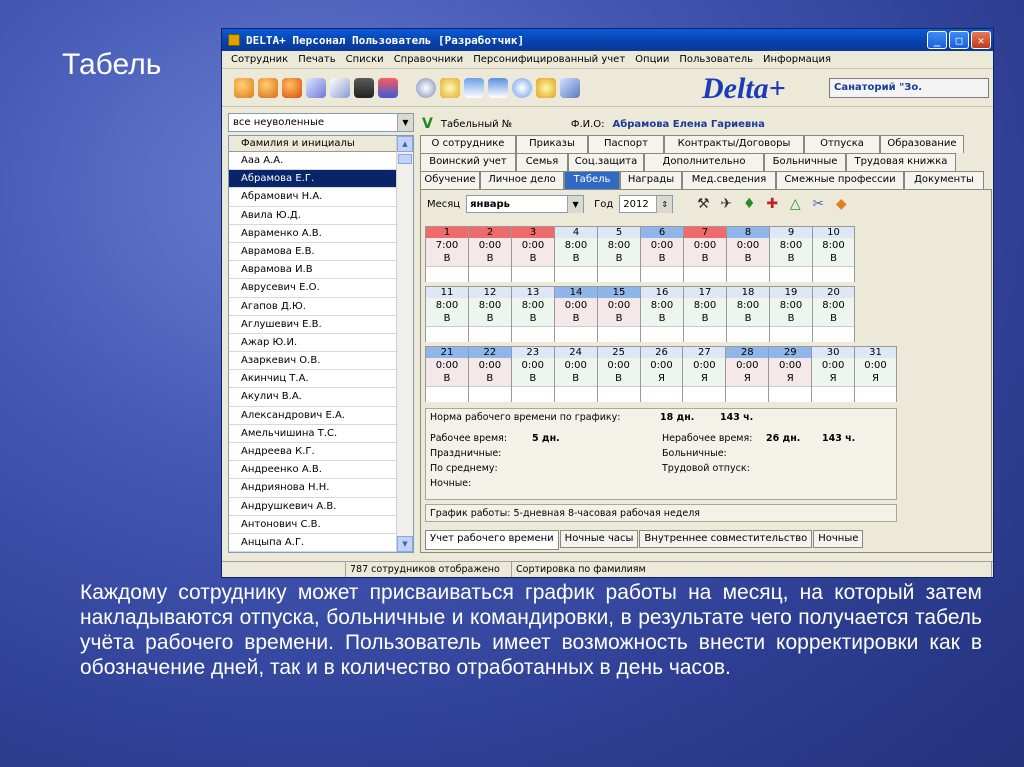 The width and height of the screenshot is (1024, 767). What do you see at coordinates (842, 144) in the screenshot?
I see `tab-vacations: Отпуска` at bounding box center [842, 144].